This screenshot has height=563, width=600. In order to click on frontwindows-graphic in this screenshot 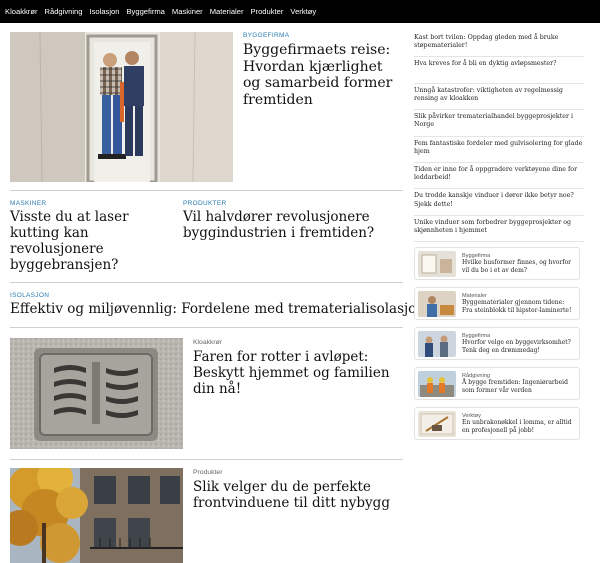, I will do `click(96, 515)`.